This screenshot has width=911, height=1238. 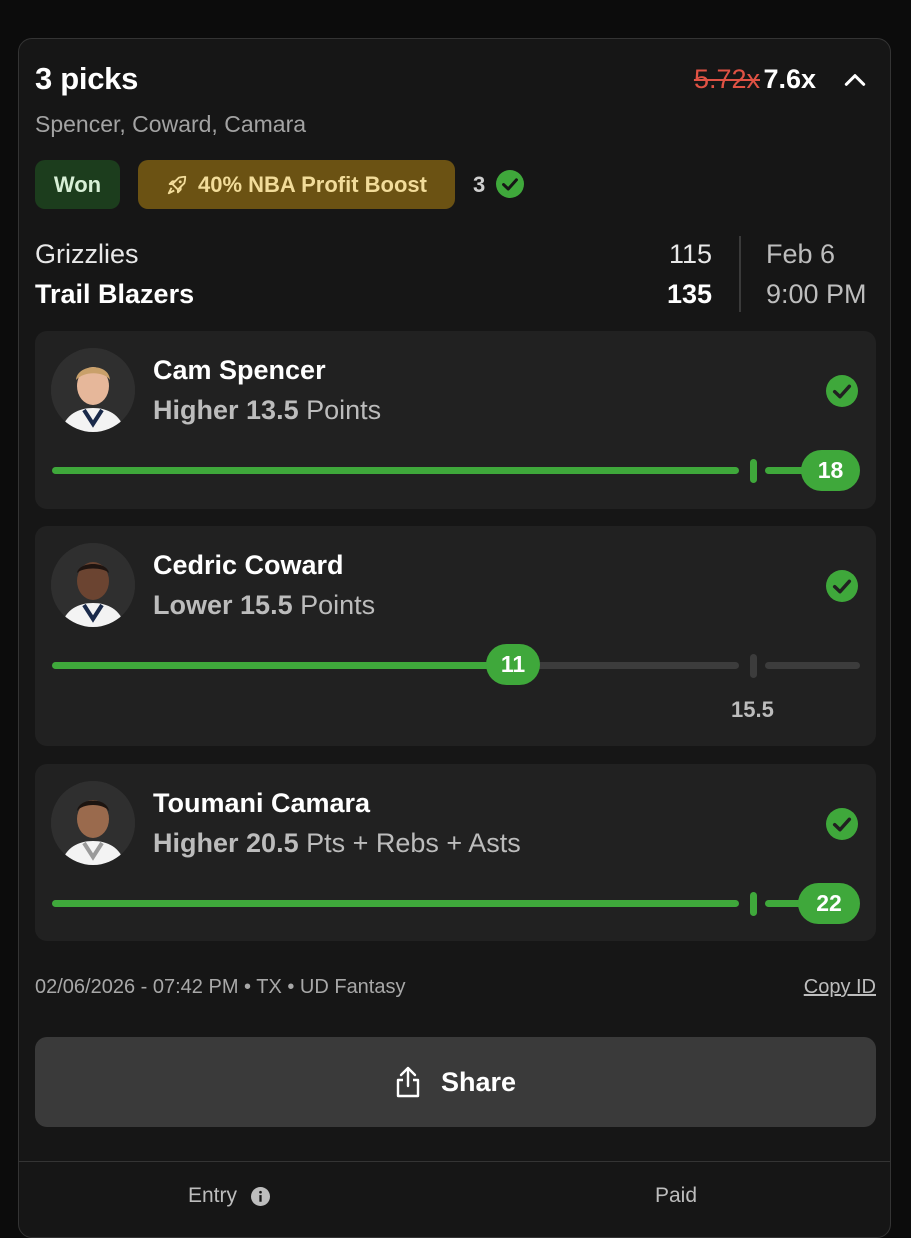 I want to click on home-team: Trail Blazers, so click(x=115, y=294).